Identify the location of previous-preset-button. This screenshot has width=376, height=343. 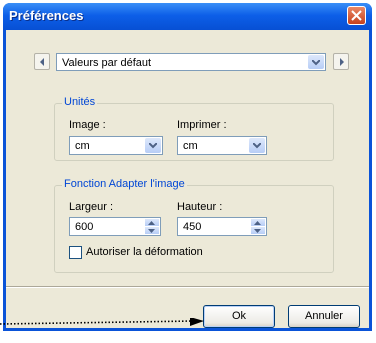
(42, 61).